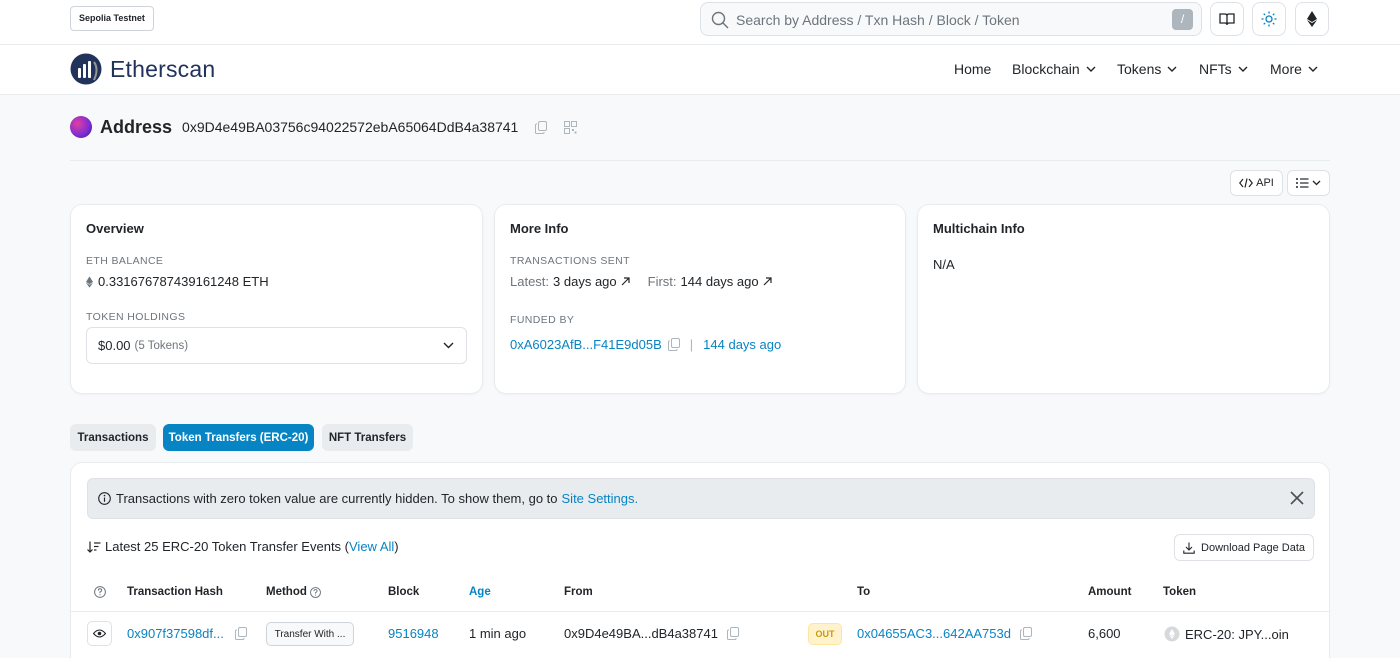  I want to click on block-link: 9516948, so click(413, 633).